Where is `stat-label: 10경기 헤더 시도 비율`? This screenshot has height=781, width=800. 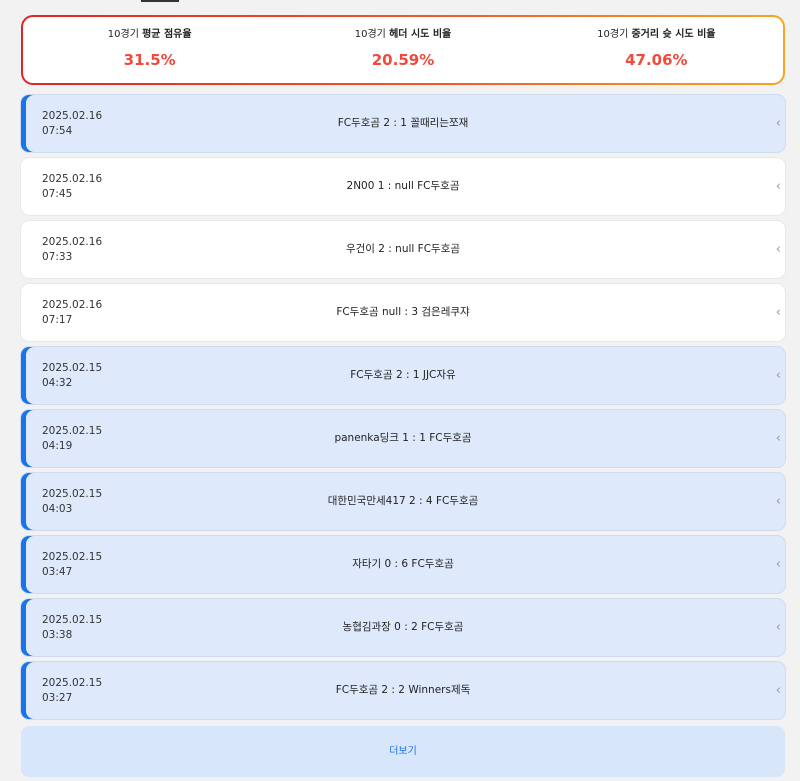
stat-label: 10경기 헤더 시도 비율 is located at coordinates (402, 35).